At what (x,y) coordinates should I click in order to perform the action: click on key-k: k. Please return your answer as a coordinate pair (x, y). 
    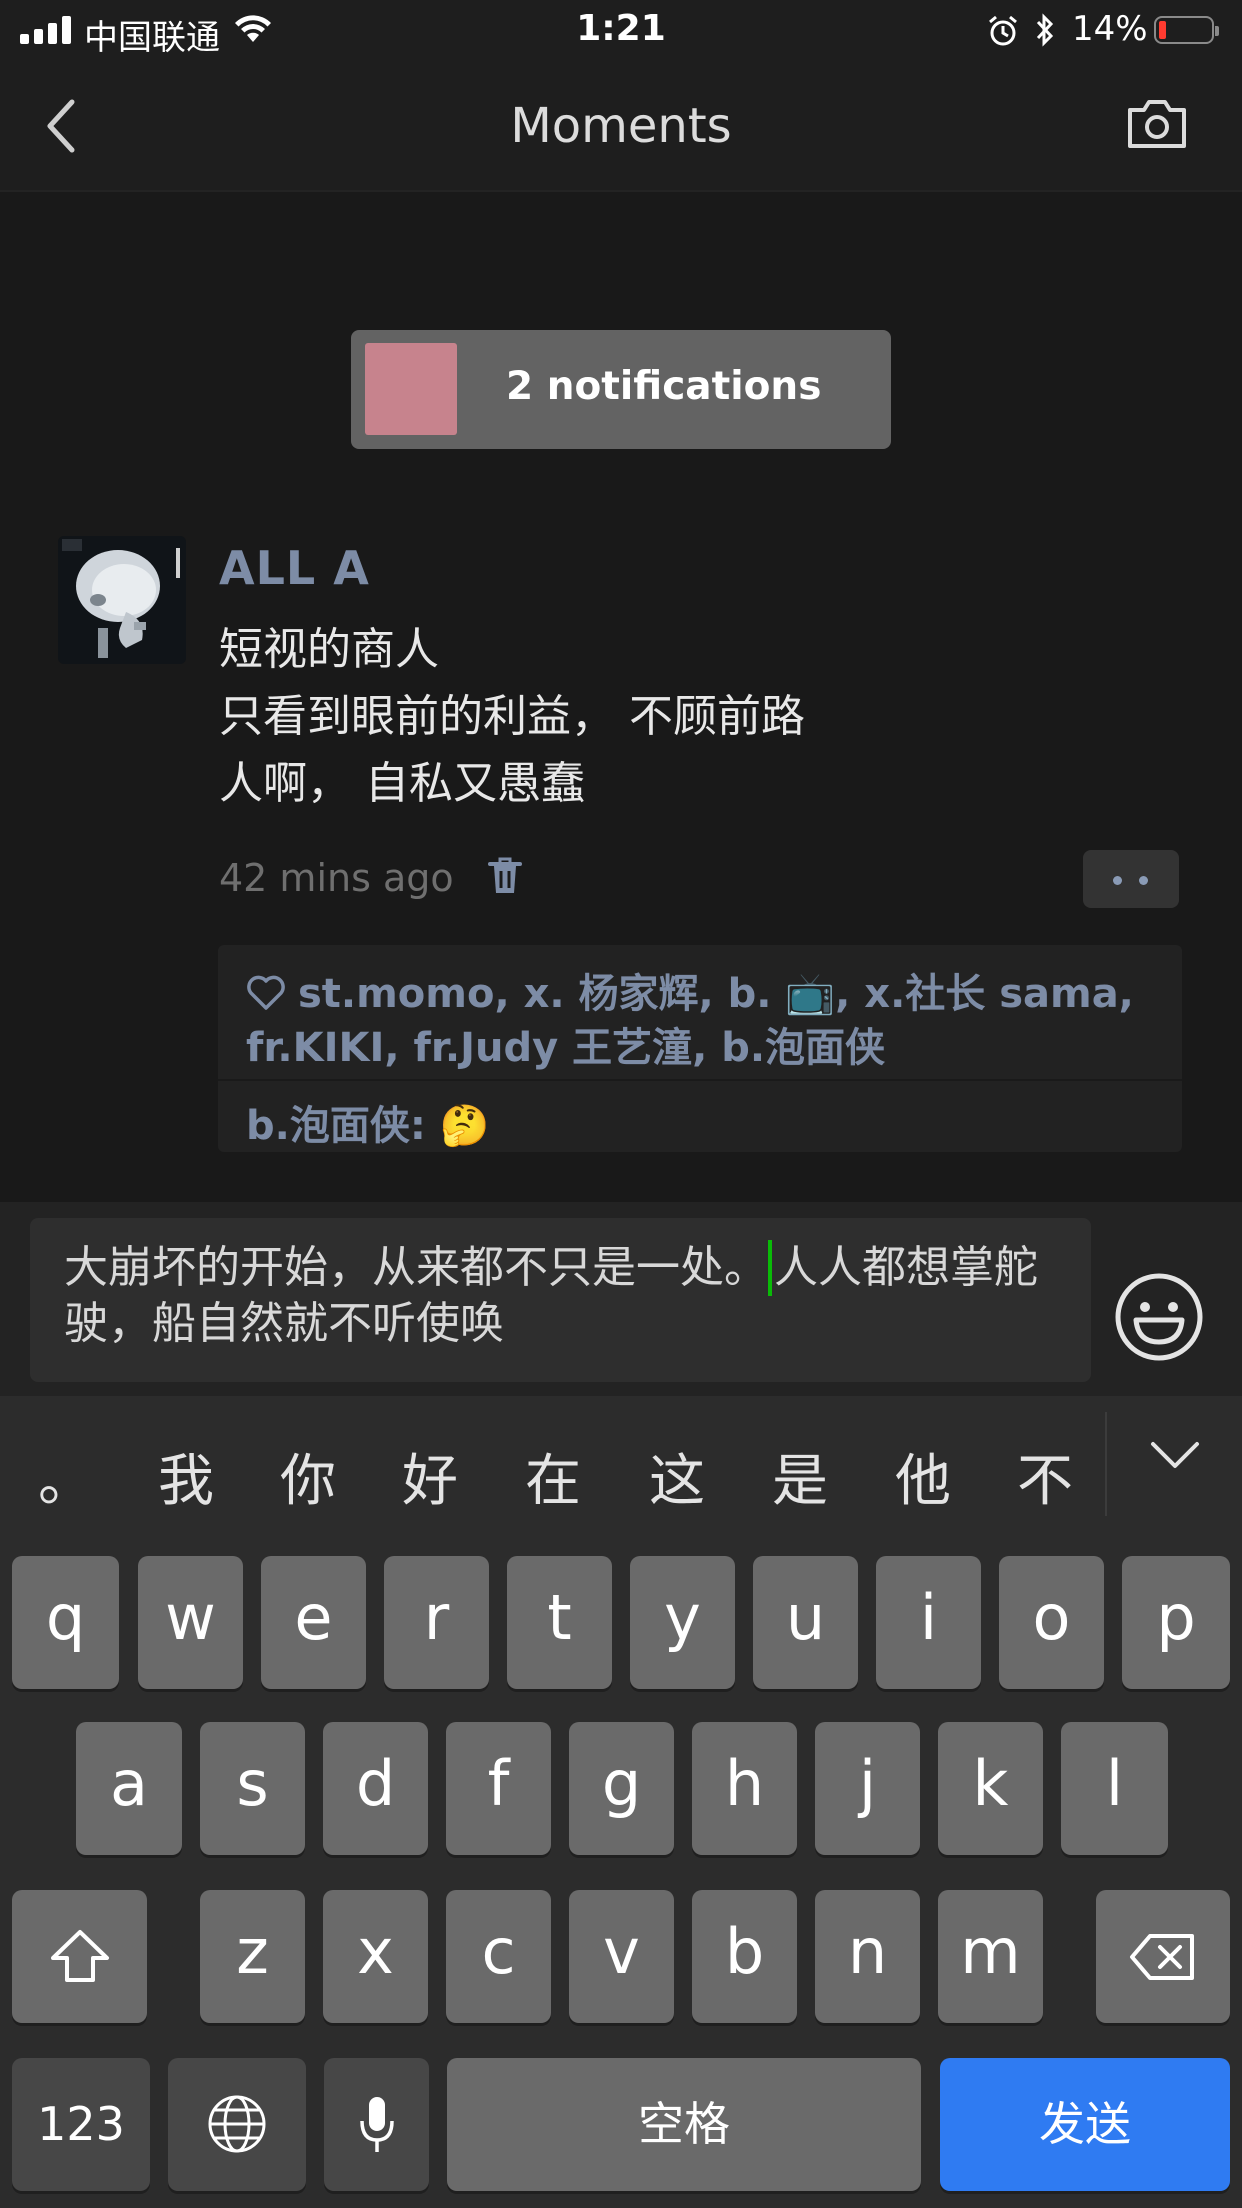
    Looking at the image, I should click on (990, 1788).